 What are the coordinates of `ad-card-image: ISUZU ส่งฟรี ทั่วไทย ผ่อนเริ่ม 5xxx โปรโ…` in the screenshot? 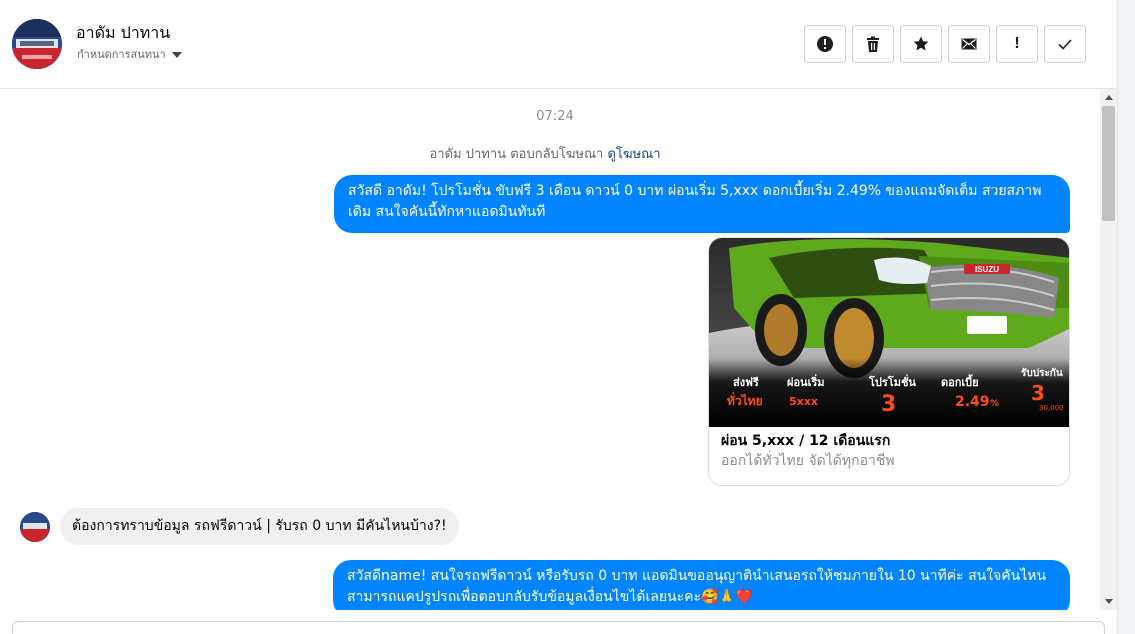 It's located at (889, 332).